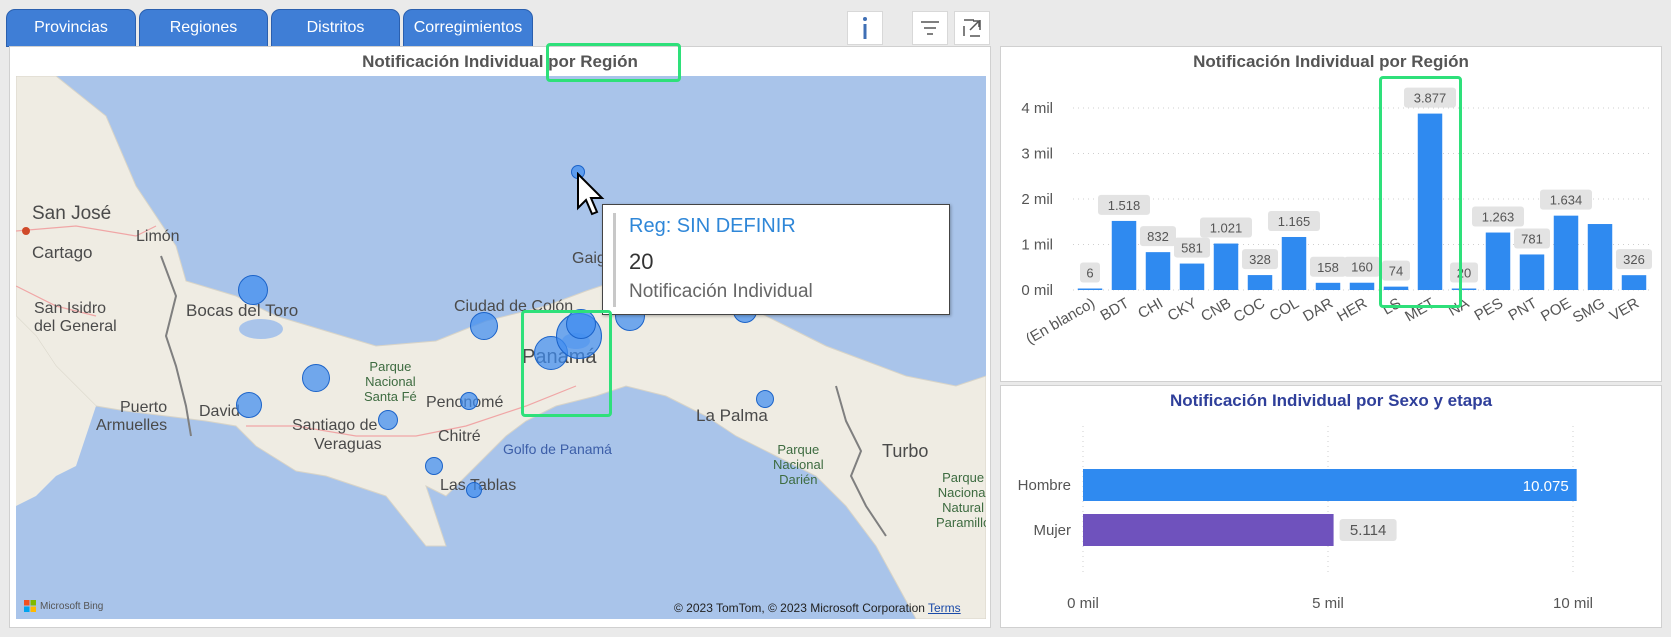 The image size is (1671, 637). I want to click on x-tick-label: COC, so click(1250, 310).